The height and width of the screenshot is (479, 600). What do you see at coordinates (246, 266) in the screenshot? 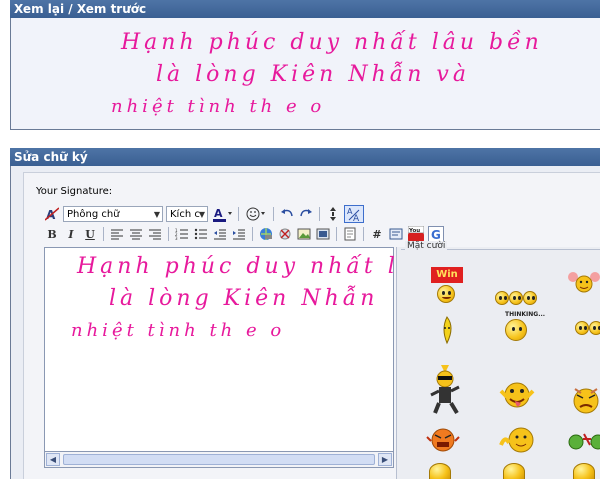
I see `editor-line-1: Hạnh phúc duy nhất lâ` at bounding box center [246, 266].